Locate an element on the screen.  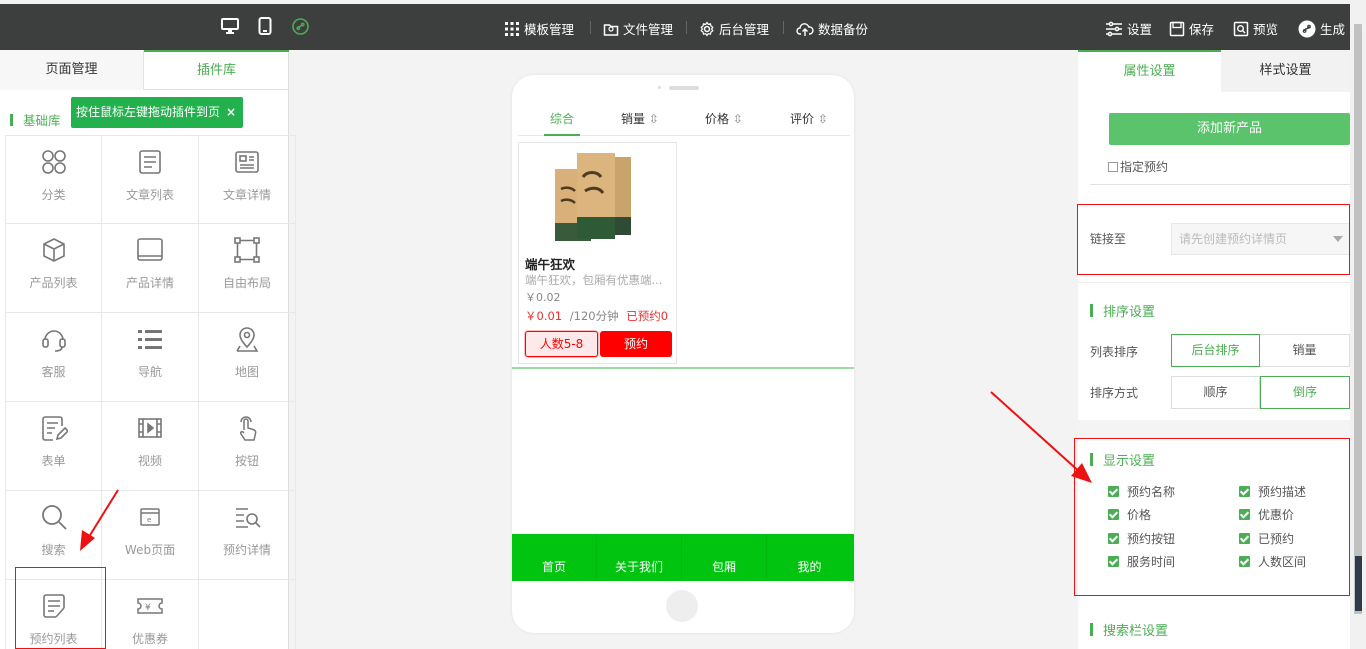
map-pin-icon is located at coordinates (247, 339).